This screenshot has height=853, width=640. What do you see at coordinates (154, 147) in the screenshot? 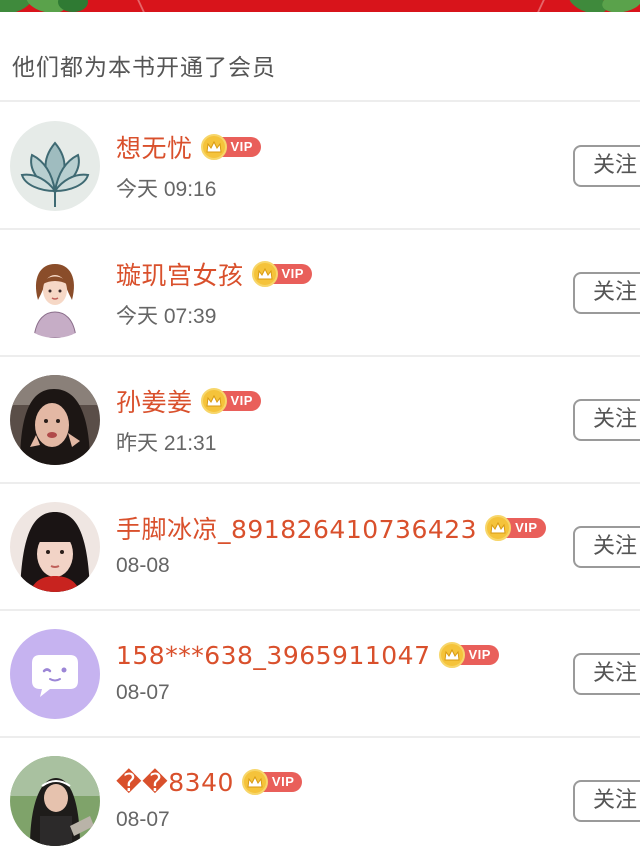
I see `member-name: 想无忧` at bounding box center [154, 147].